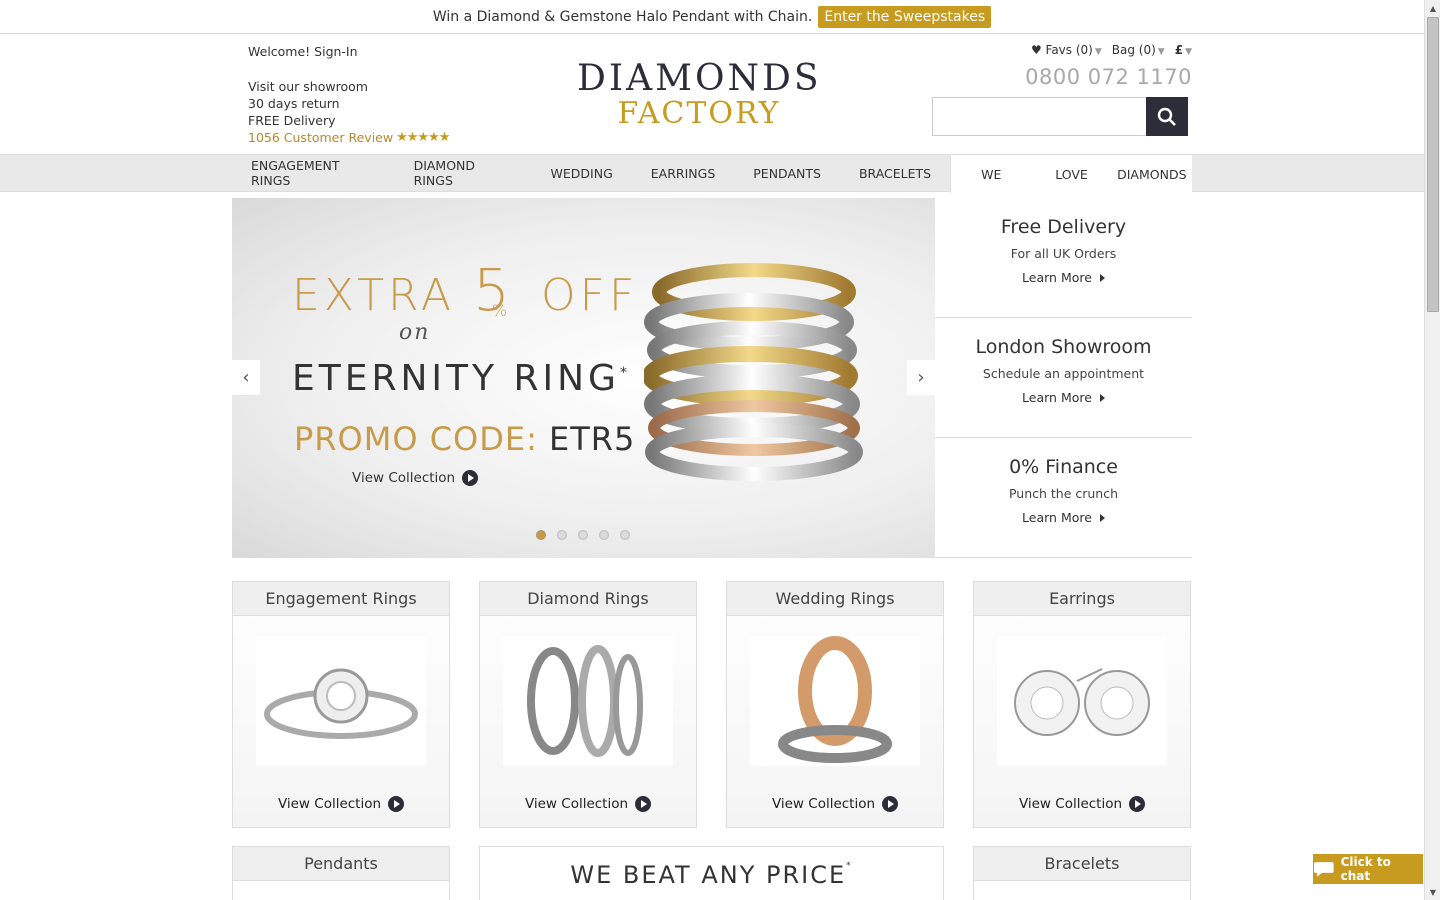 Image resolution: width=1440 pixels, height=900 pixels. Describe the element at coordinates (465, 290) in the screenshot. I see `hero-headline: EXTRA 5% OFF` at that location.